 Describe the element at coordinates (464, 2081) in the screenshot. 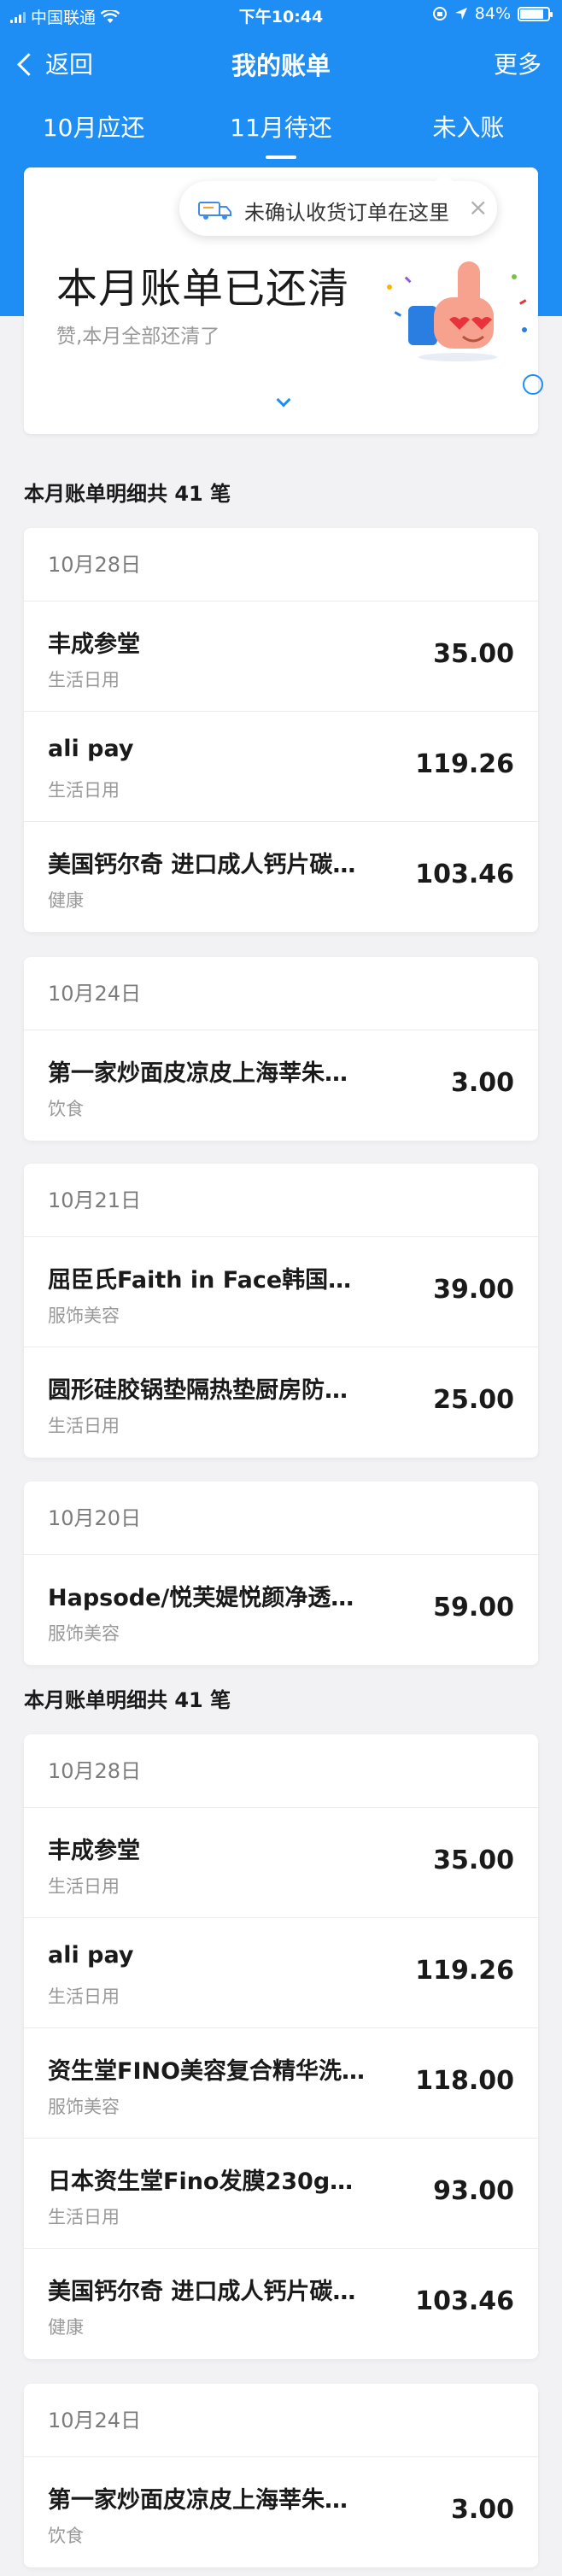

I see `amount: 118.00` at that location.